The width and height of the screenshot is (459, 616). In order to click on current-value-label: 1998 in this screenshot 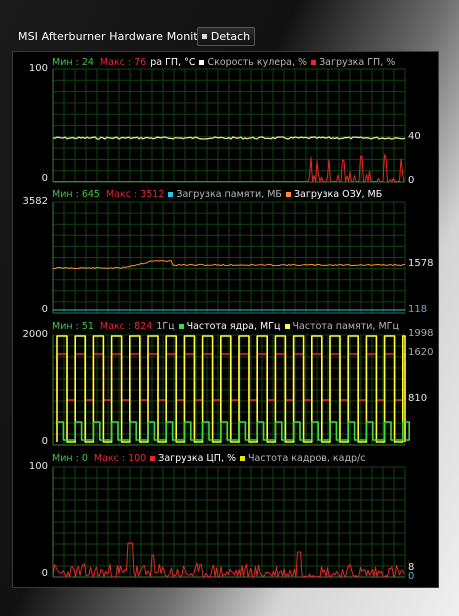, I will do `click(421, 333)`.